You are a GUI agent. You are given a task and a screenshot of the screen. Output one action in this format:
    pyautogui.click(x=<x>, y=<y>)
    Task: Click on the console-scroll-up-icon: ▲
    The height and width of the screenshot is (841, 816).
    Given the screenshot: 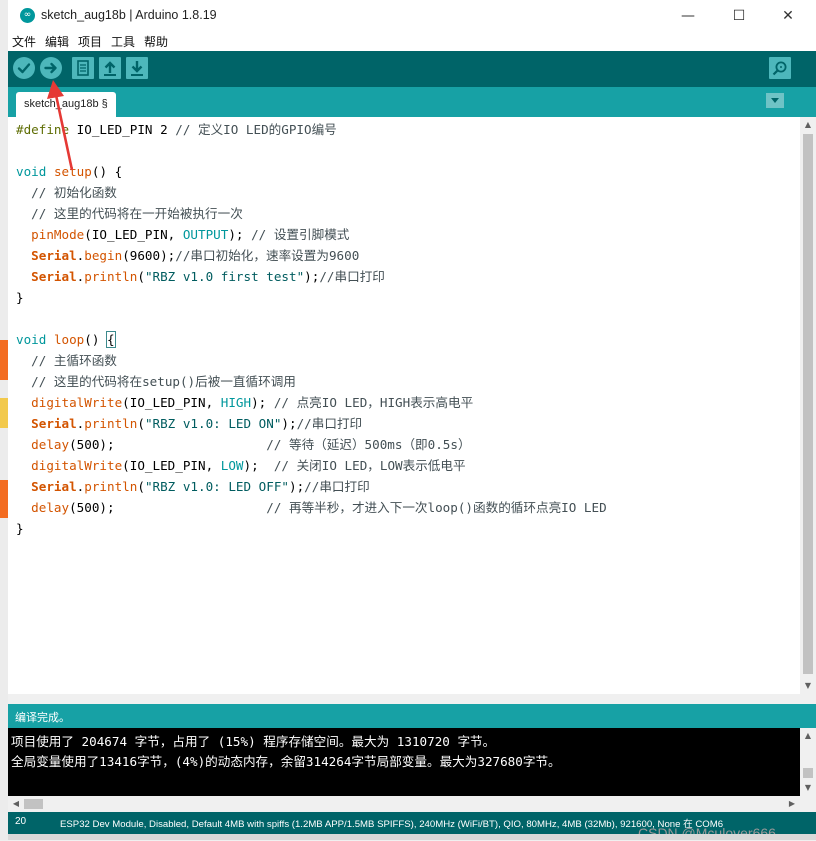 What is the action you would take?
    pyautogui.click(x=808, y=736)
    